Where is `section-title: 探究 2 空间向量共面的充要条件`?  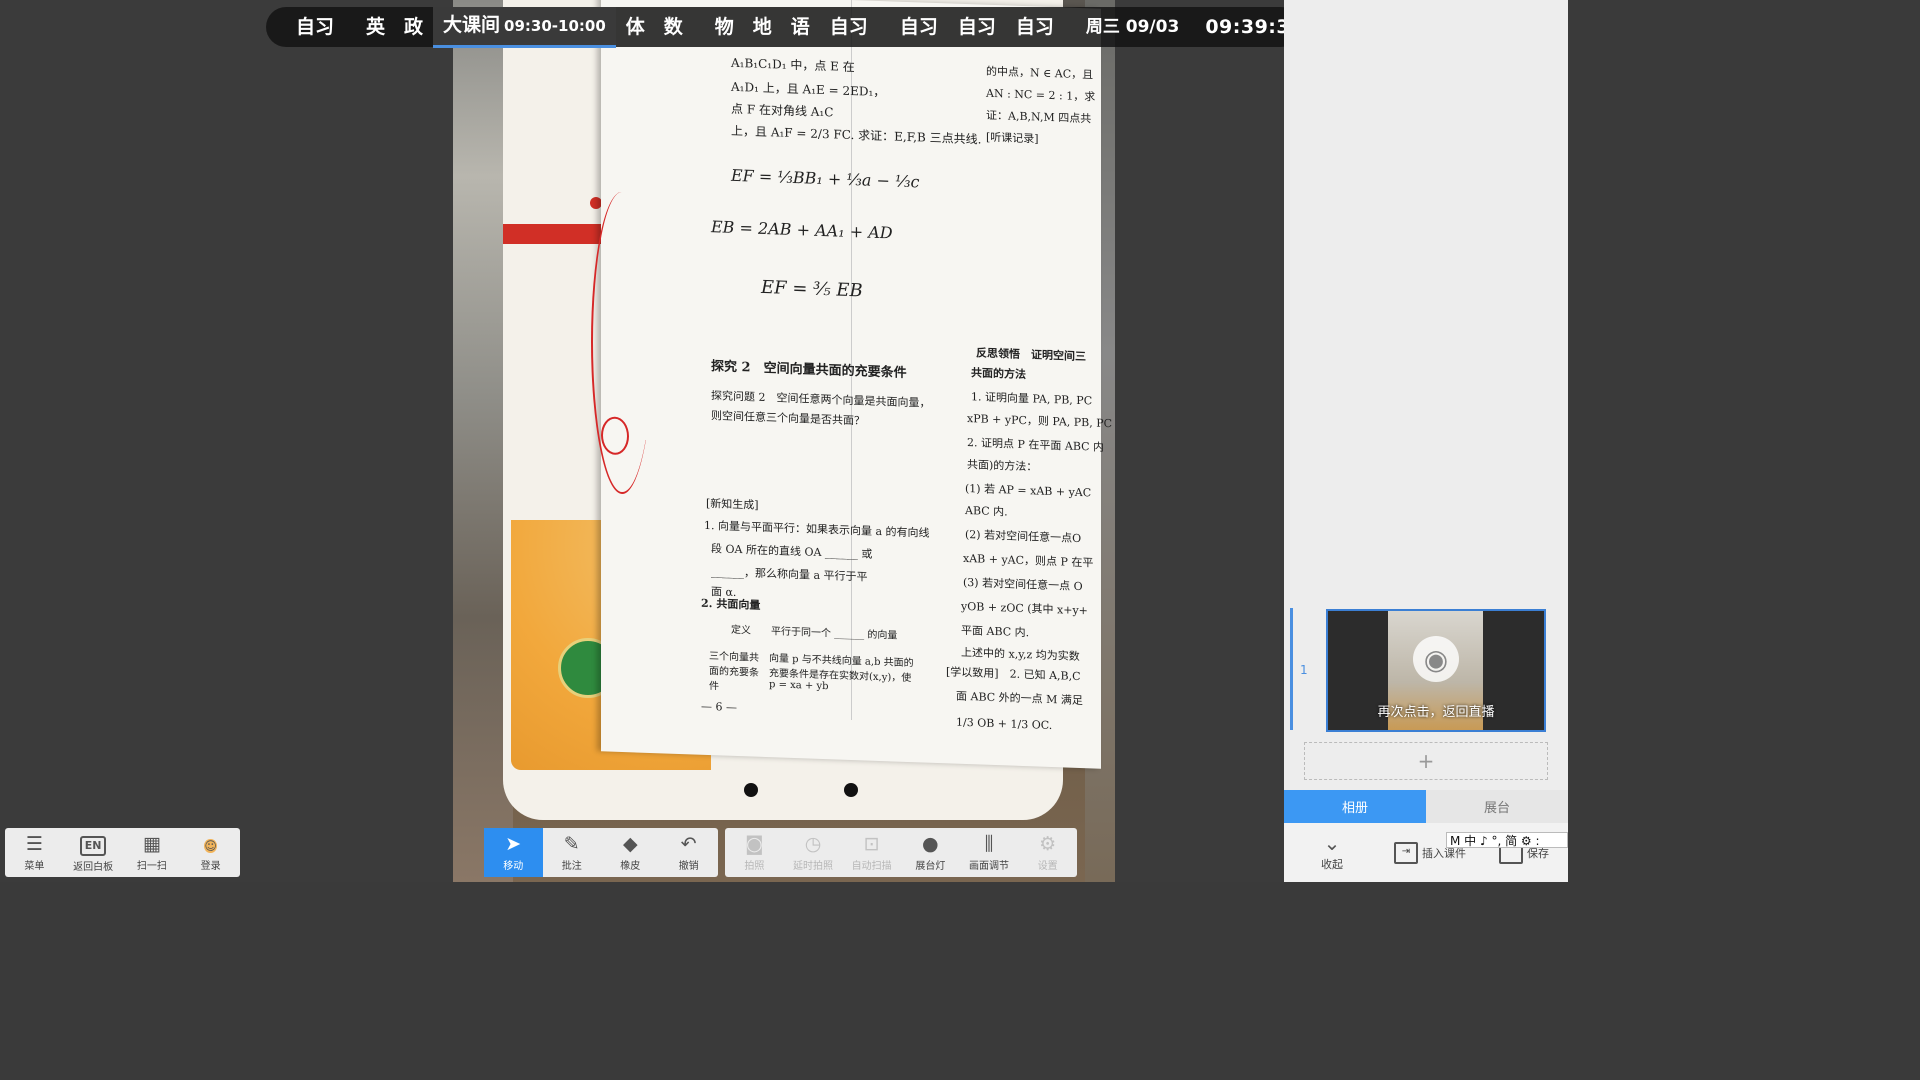 section-title: 探究 2 空间向量共面的充要条件 is located at coordinates (809, 370).